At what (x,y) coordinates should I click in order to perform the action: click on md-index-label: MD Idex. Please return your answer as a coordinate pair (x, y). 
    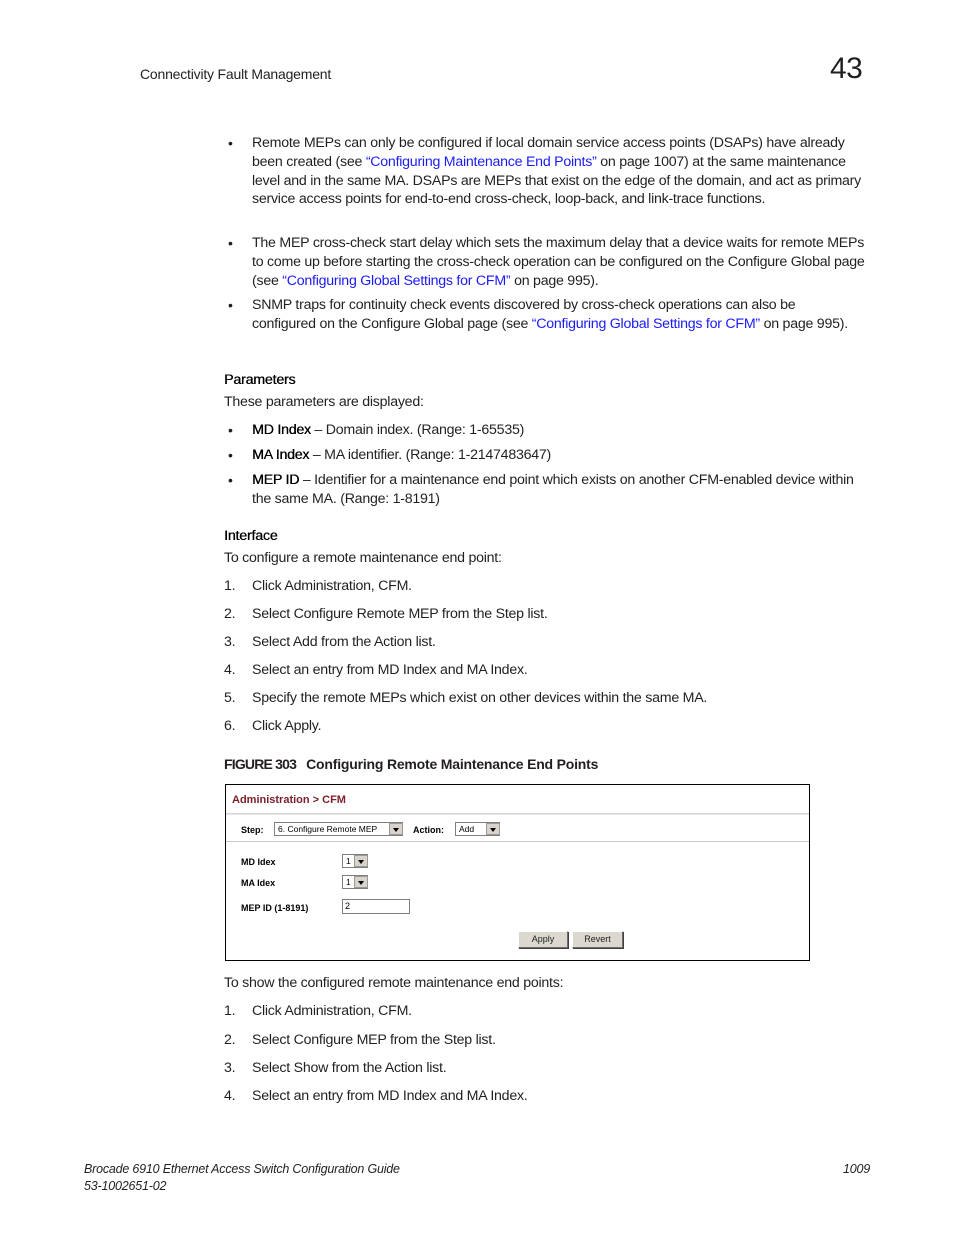
    Looking at the image, I should click on (258, 862).